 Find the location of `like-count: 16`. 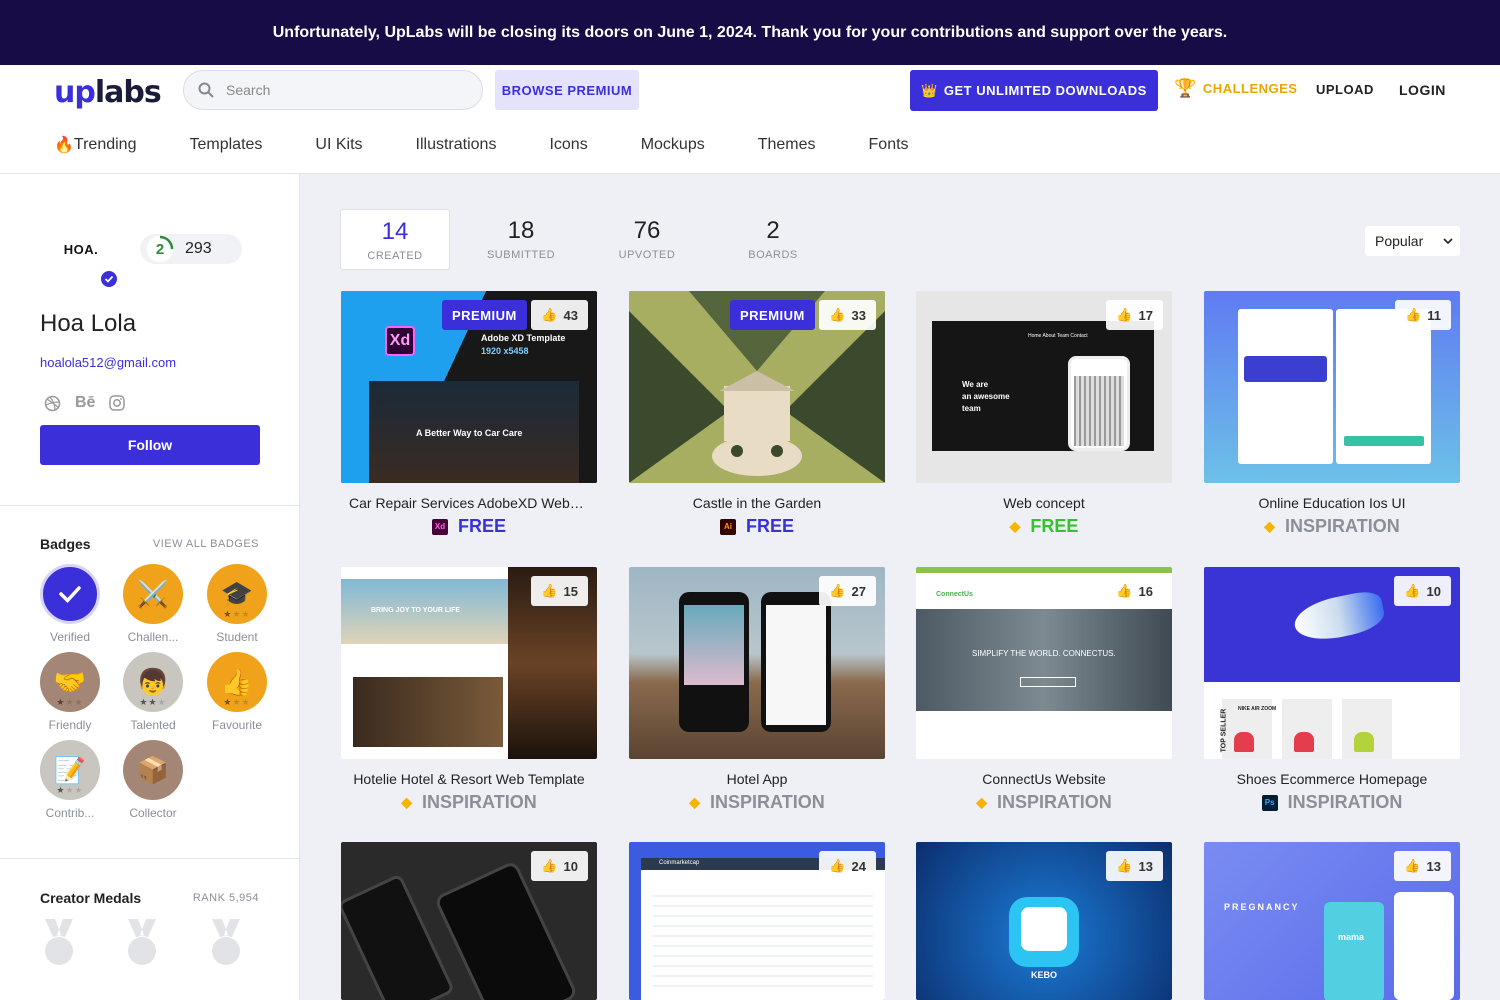

like-count: 16 is located at coordinates (1145, 591).